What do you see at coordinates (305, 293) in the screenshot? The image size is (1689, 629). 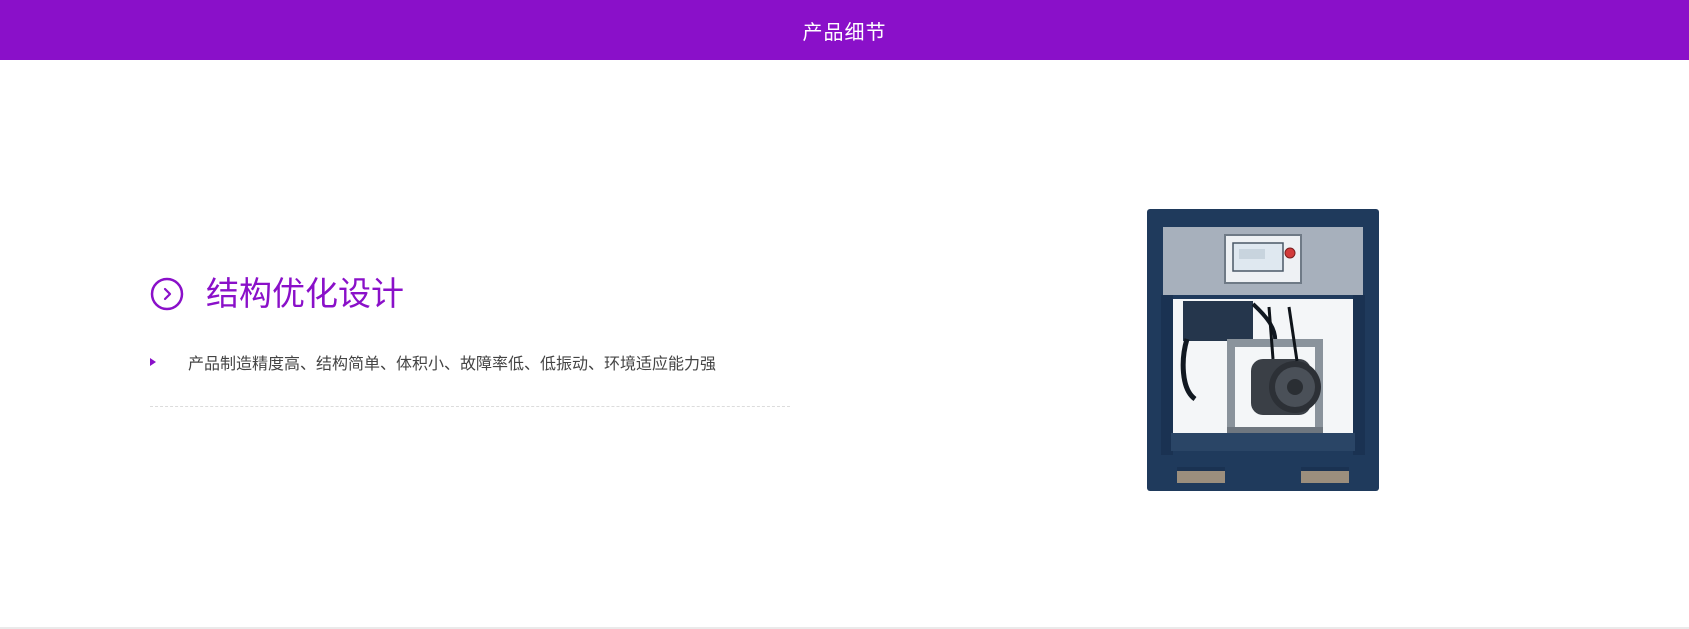 I see `feature-title: 结构优化设计` at bounding box center [305, 293].